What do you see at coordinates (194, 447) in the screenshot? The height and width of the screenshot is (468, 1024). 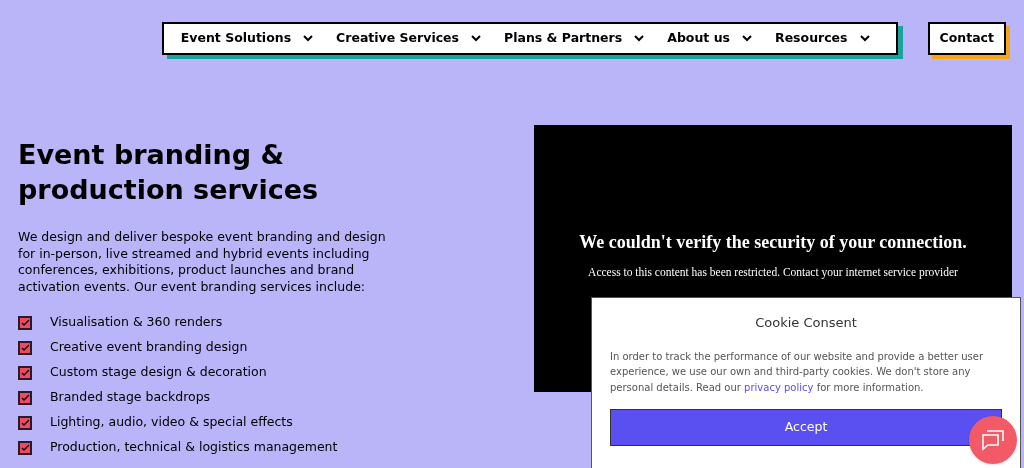 I see `service-item: Production, technical & logistics management` at bounding box center [194, 447].